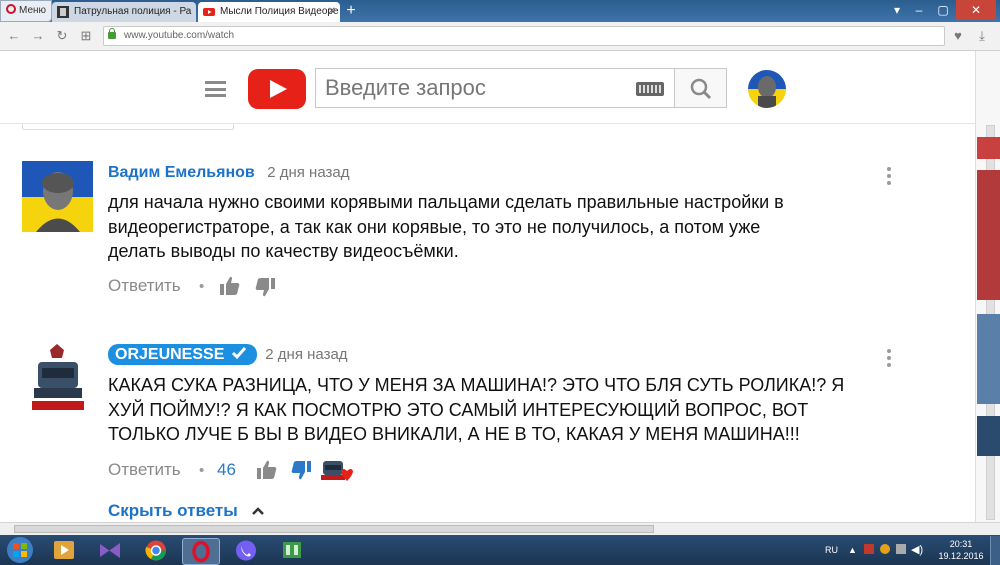  Describe the element at coordinates (86, 36) in the screenshot. I see `speed-dial-icon: ⊞` at that location.